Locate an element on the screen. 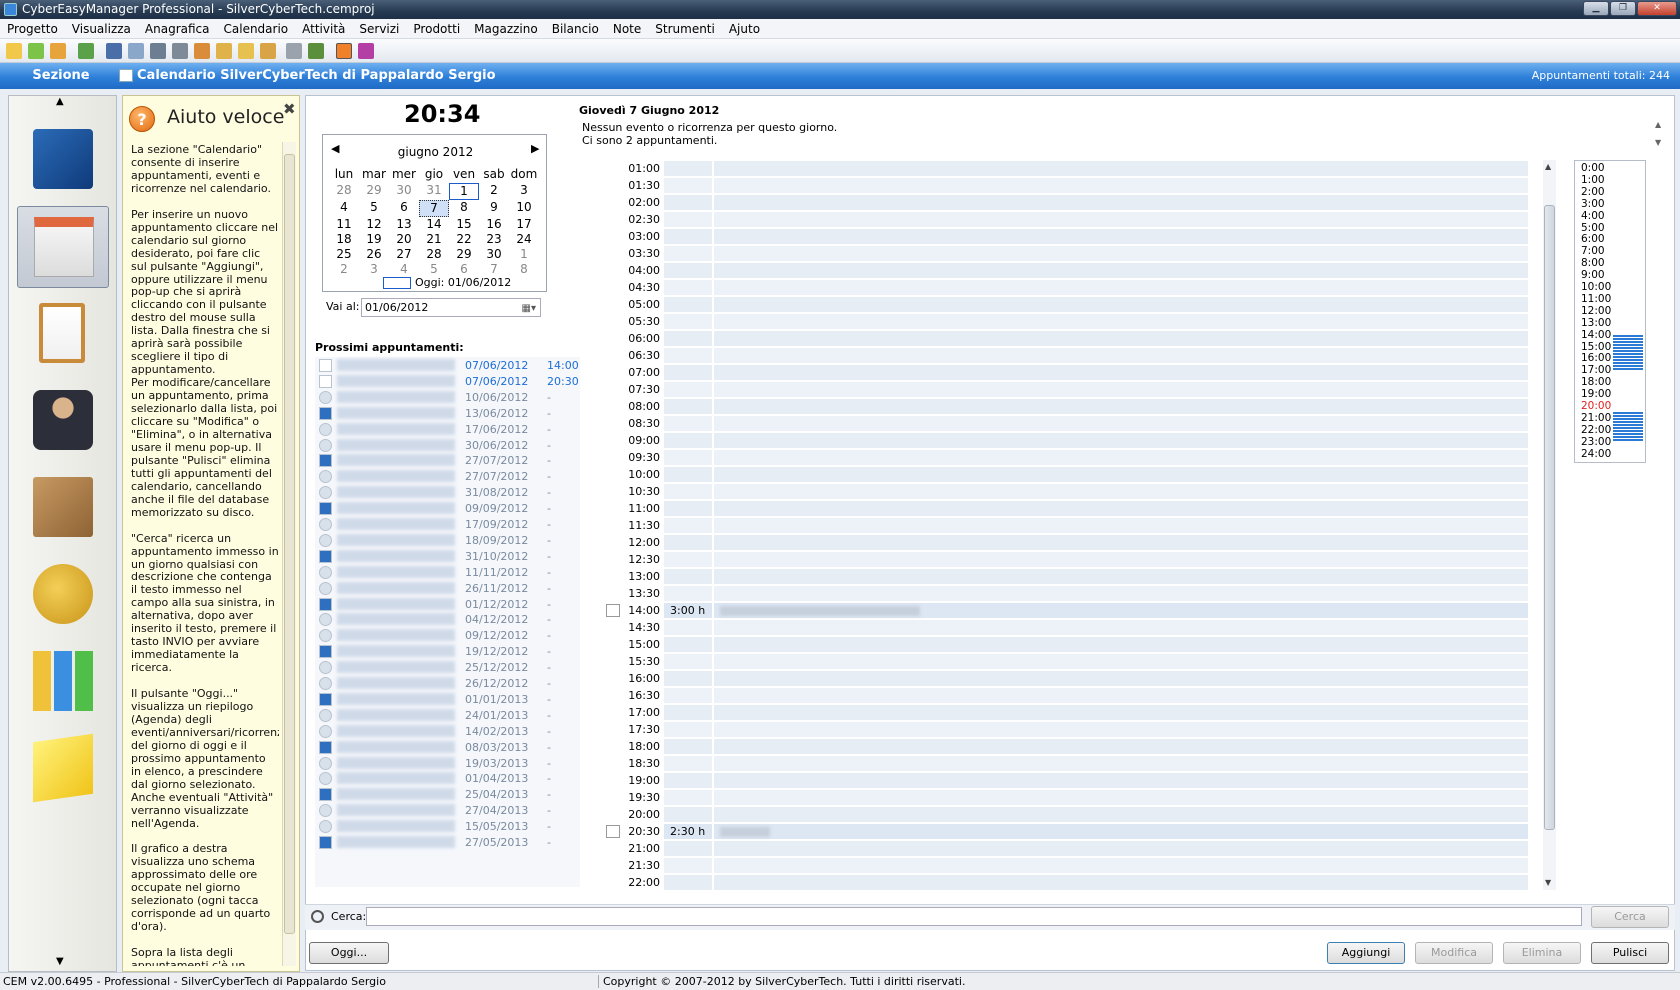 This screenshot has height=990, width=1680. upcoming-row: 24/01/2013 - is located at coordinates (447, 715).